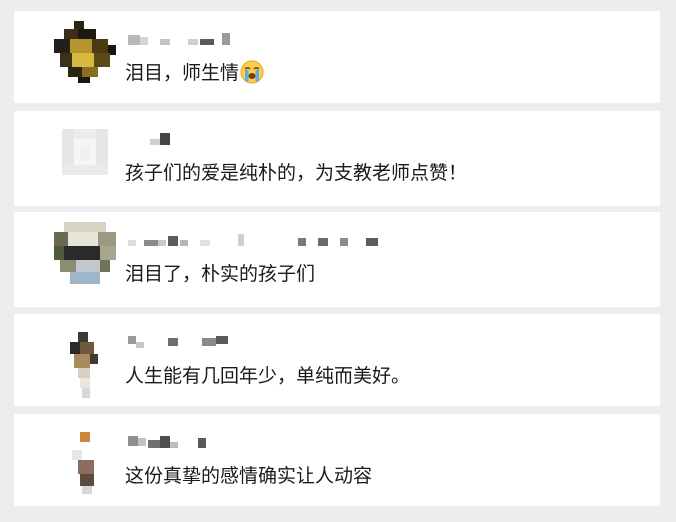  I want to click on comment-text: 这份真挚的感情确实让人动容, so click(248, 476).